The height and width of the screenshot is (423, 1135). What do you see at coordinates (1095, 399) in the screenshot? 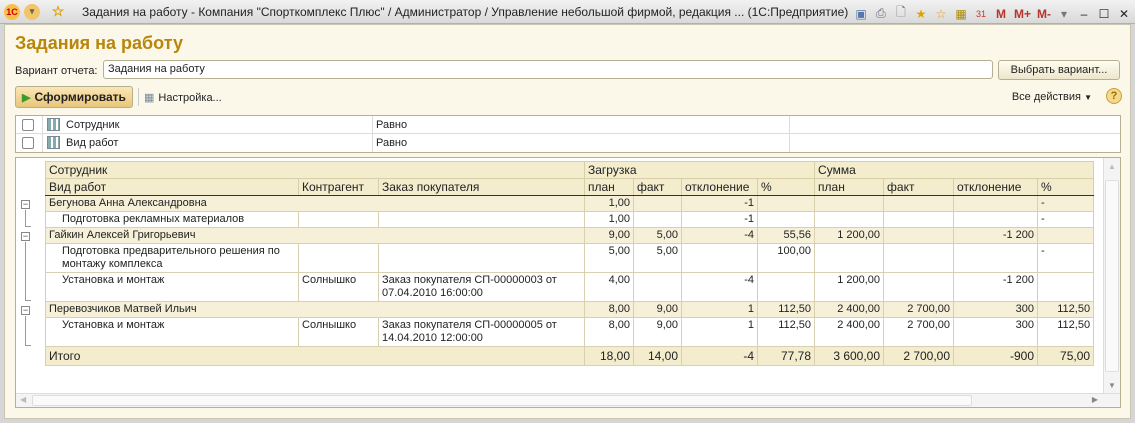
I see `scroll-right-icon: ▶` at bounding box center [1095, 399].